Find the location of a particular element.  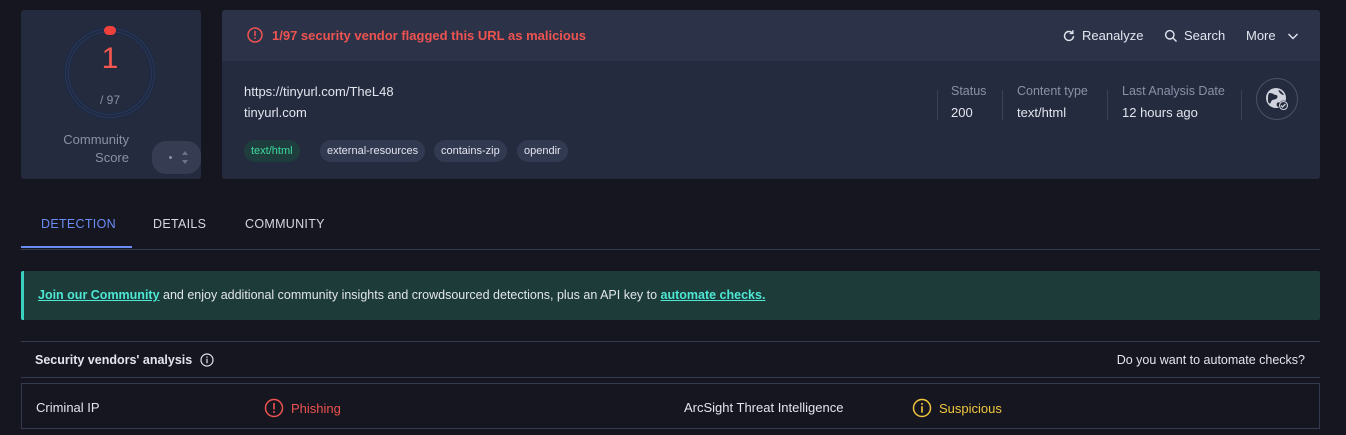

detection-count: 1 is located at coordinates (110, 58).